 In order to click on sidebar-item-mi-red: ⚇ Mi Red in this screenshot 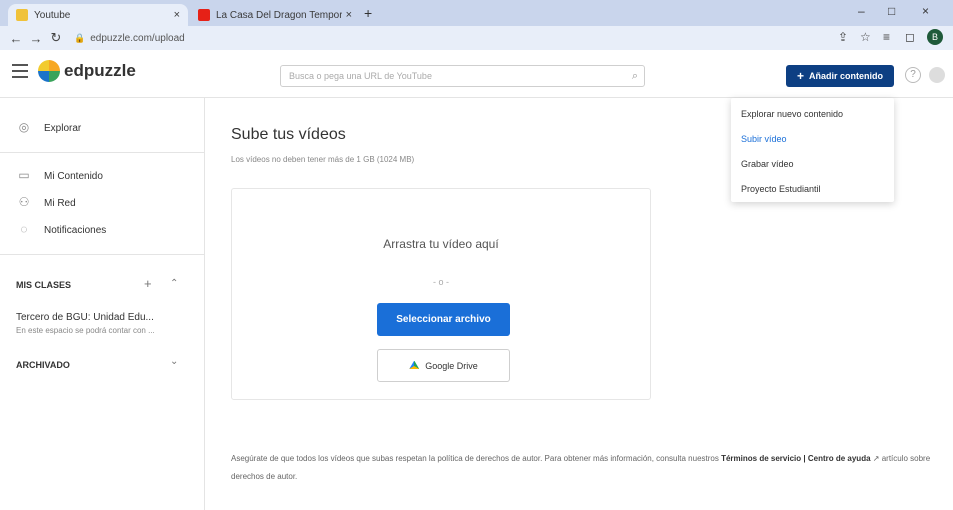, I will do `click(46, 203)`.